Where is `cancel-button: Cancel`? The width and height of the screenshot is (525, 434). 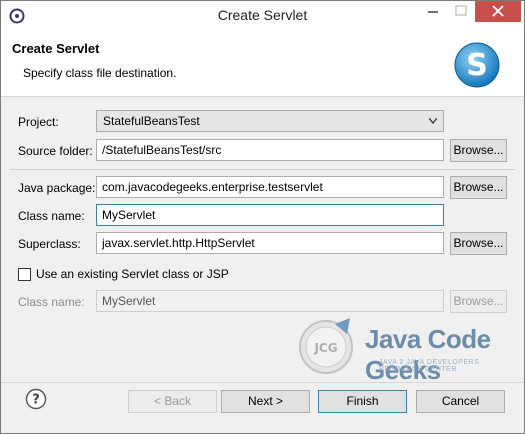 cancel-button: Cancel is located at coordinates (460, 401).